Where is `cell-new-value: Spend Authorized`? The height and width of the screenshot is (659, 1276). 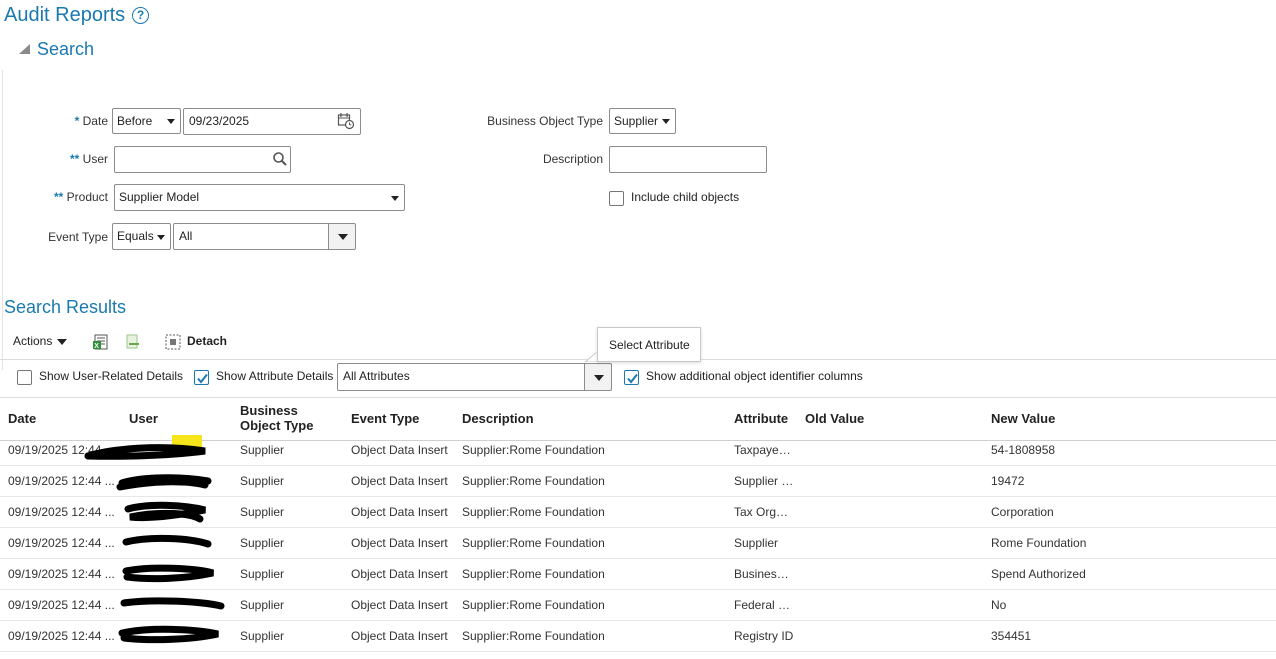 cell-new-value: Spend Authorized is located at coordinates (1038, 574).